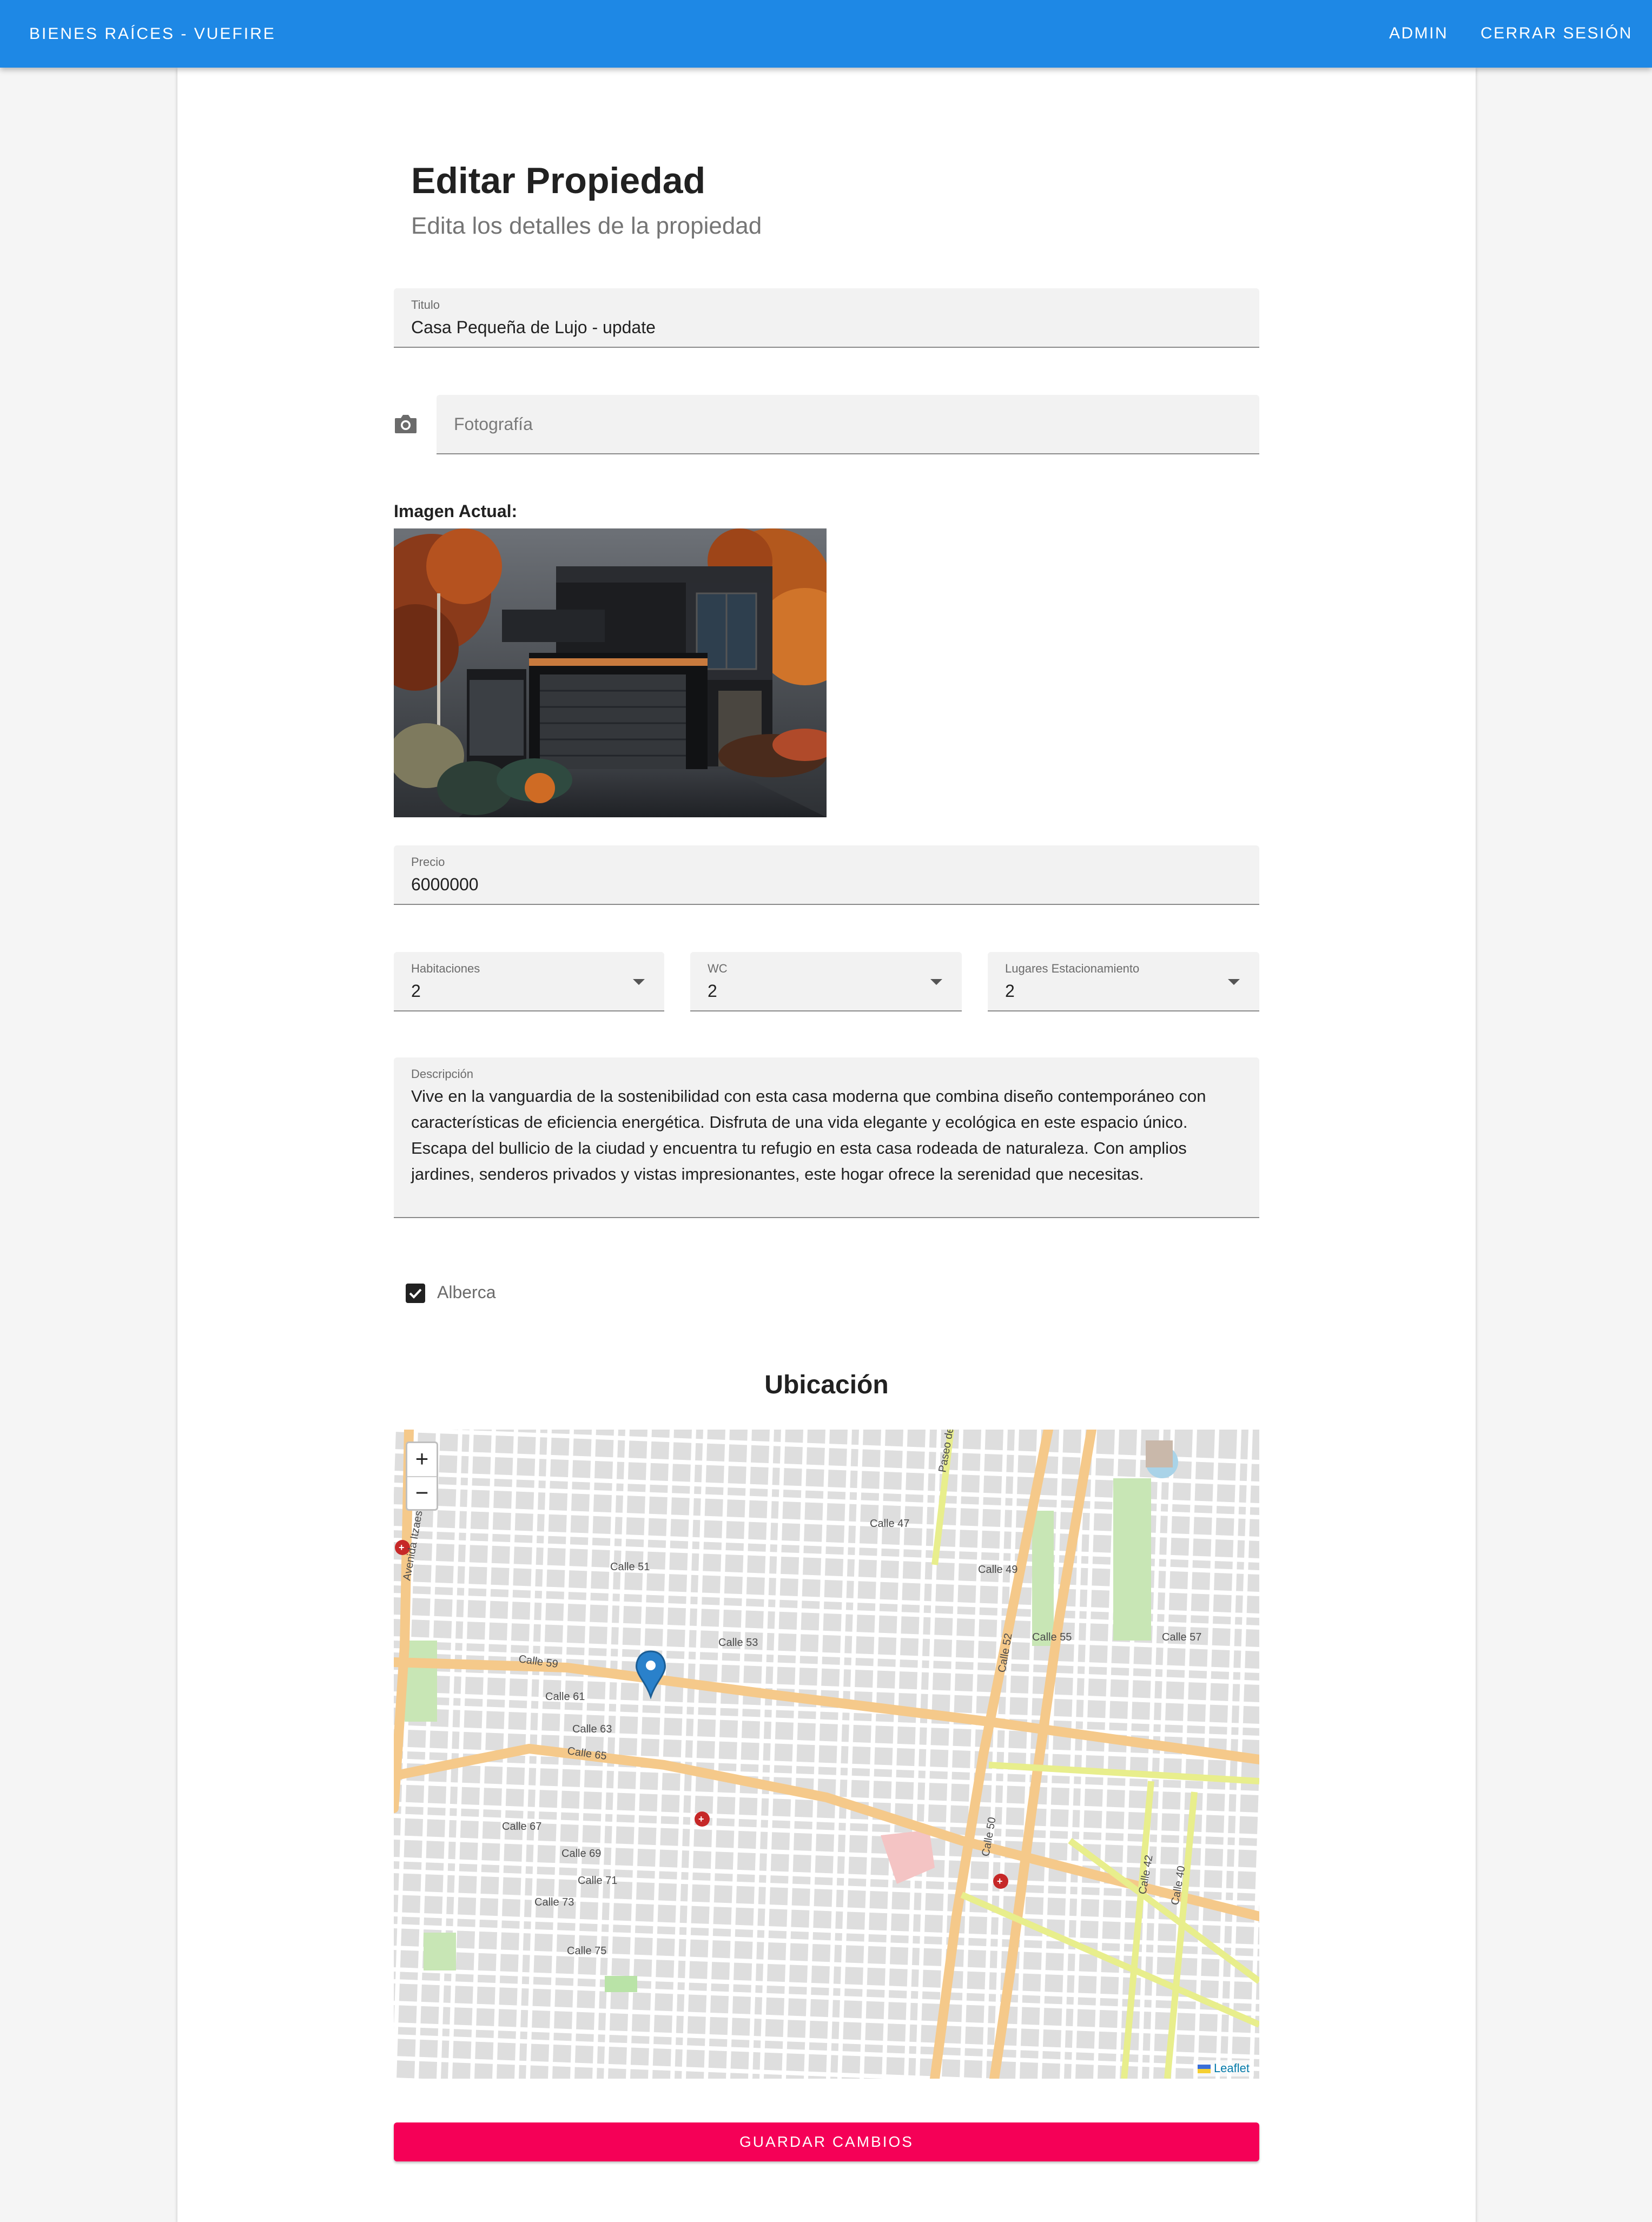  I want to click on save-changes-button: GUARDAR CAMBIOS, so click(827, 2141).